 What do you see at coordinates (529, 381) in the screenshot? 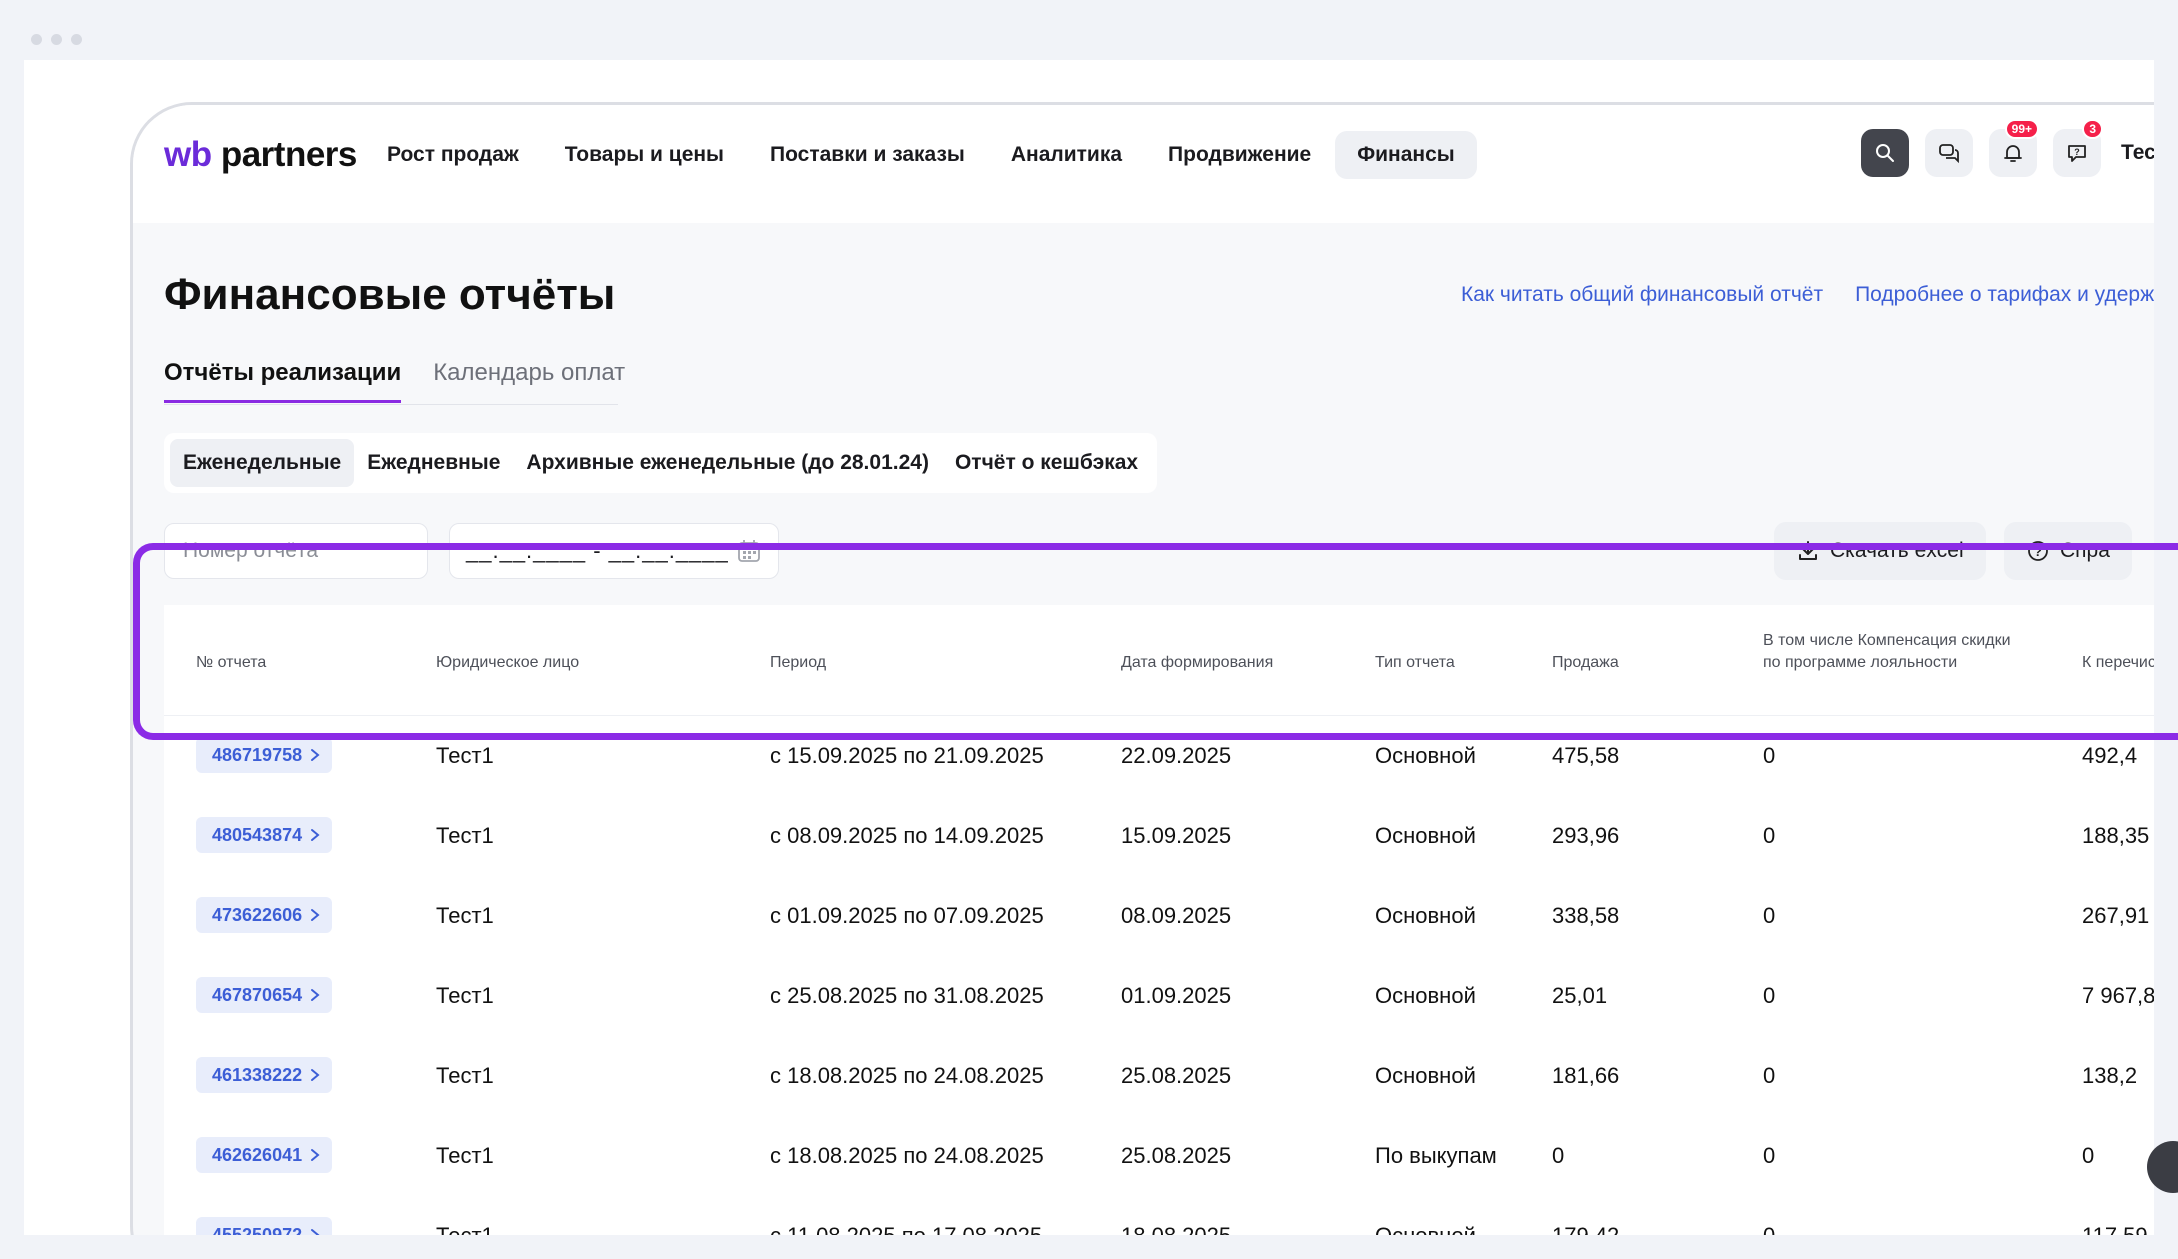
I see `tab-payment-calendar: Календарь оплат` at bounding box center [529, 381].